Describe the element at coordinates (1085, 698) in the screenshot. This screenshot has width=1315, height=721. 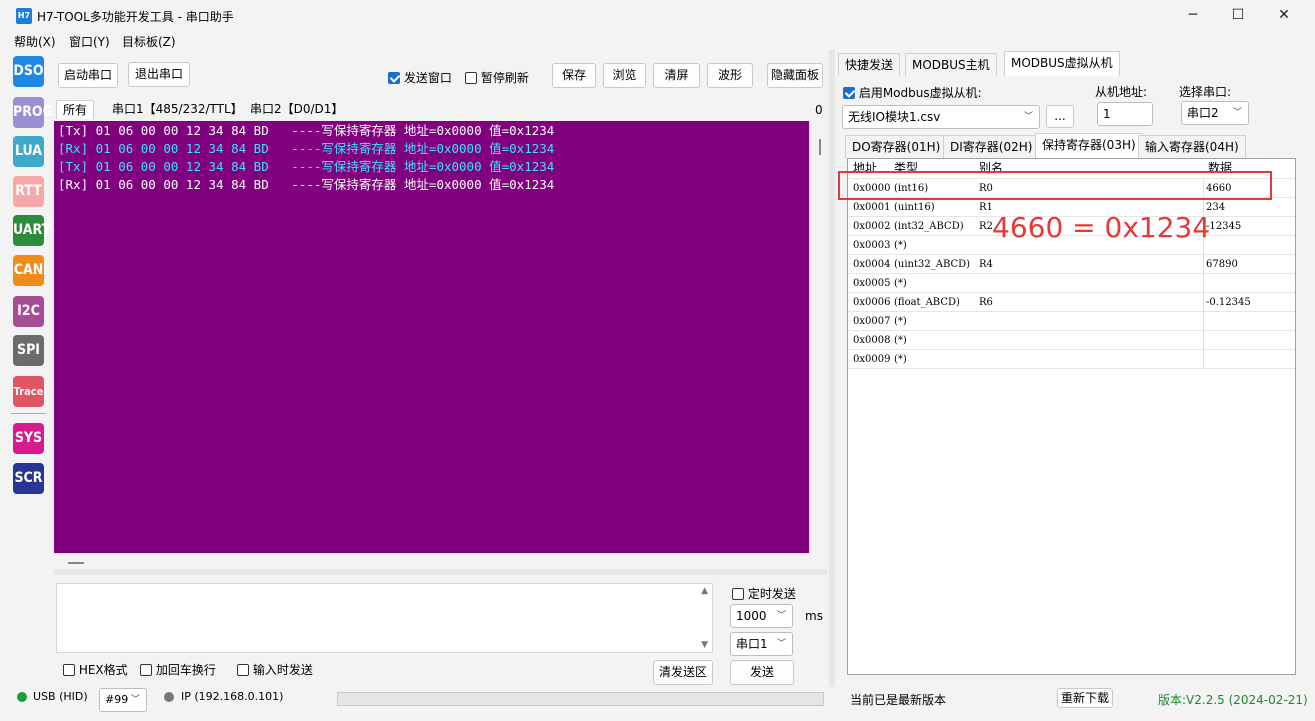
I see `redownload-button: 重新下载` at that location.